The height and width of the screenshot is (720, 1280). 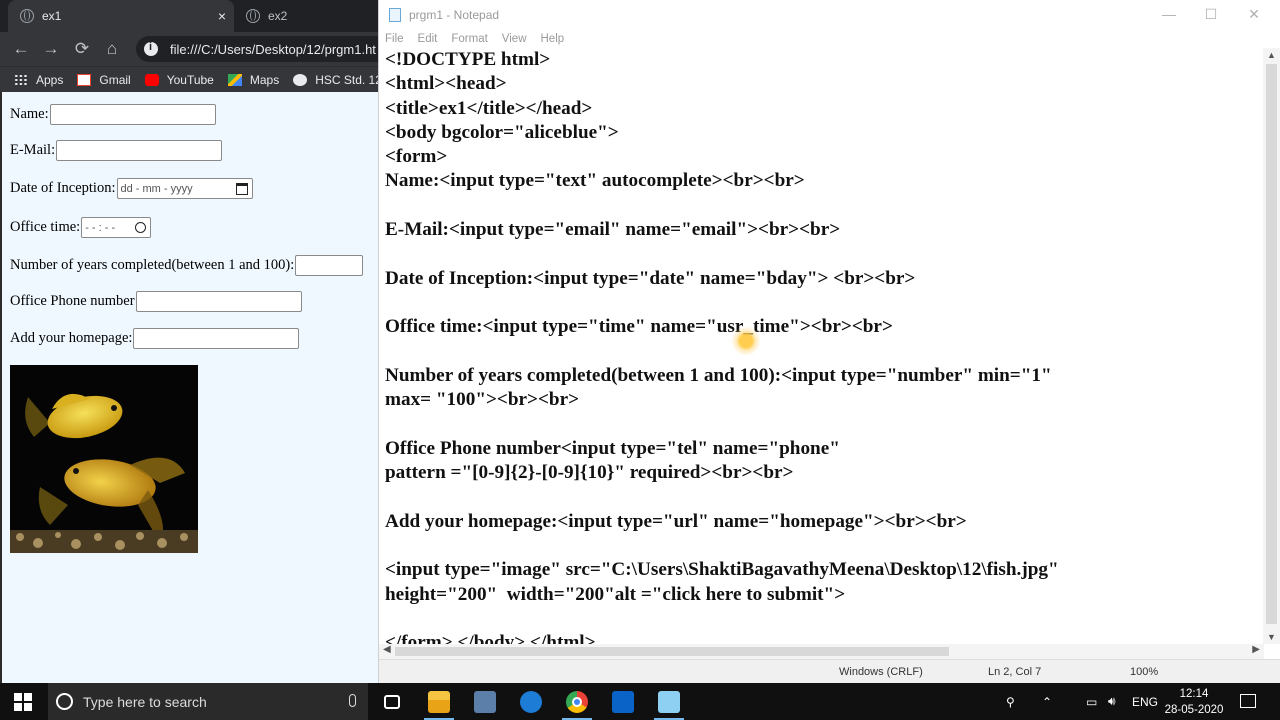 I want to click on menu-help: Help, so click(x=553, y=39).